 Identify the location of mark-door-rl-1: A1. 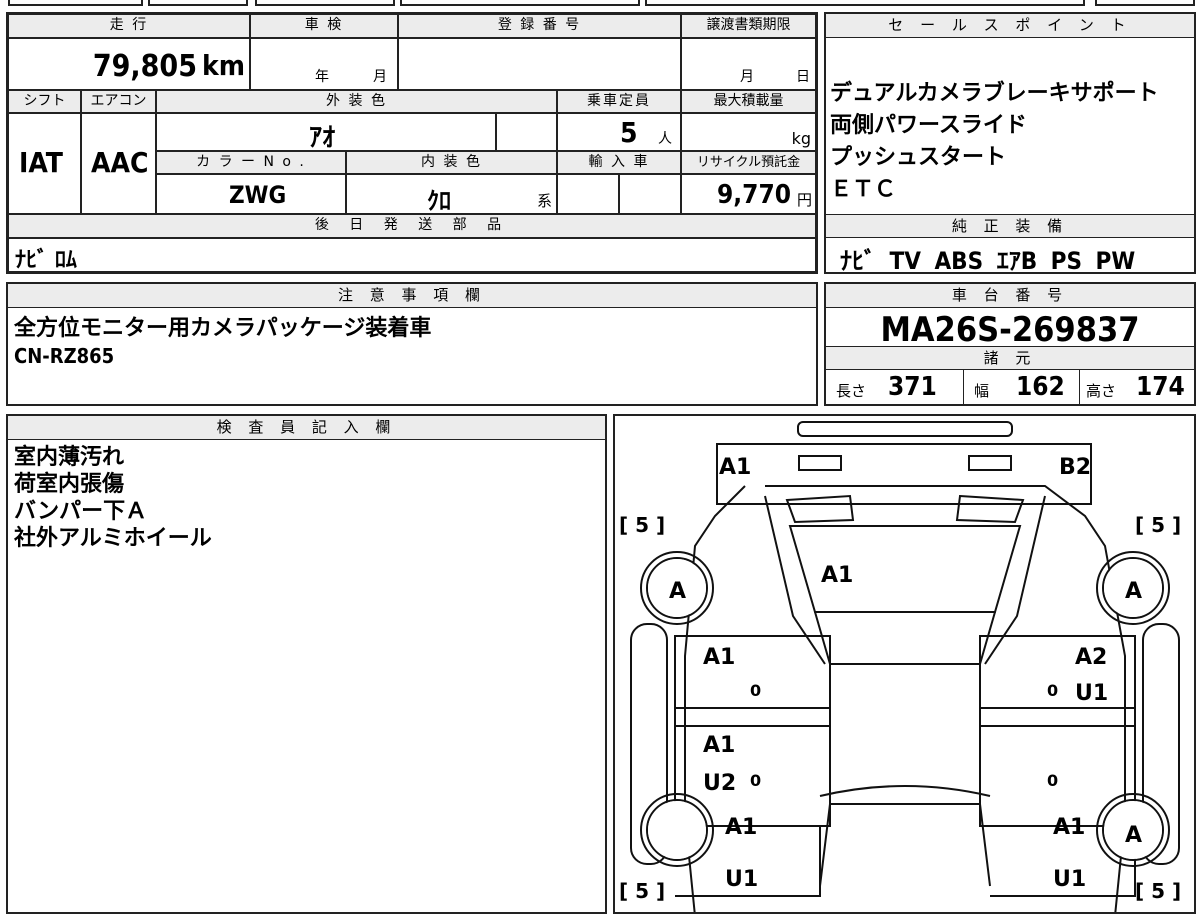
(719, 745).